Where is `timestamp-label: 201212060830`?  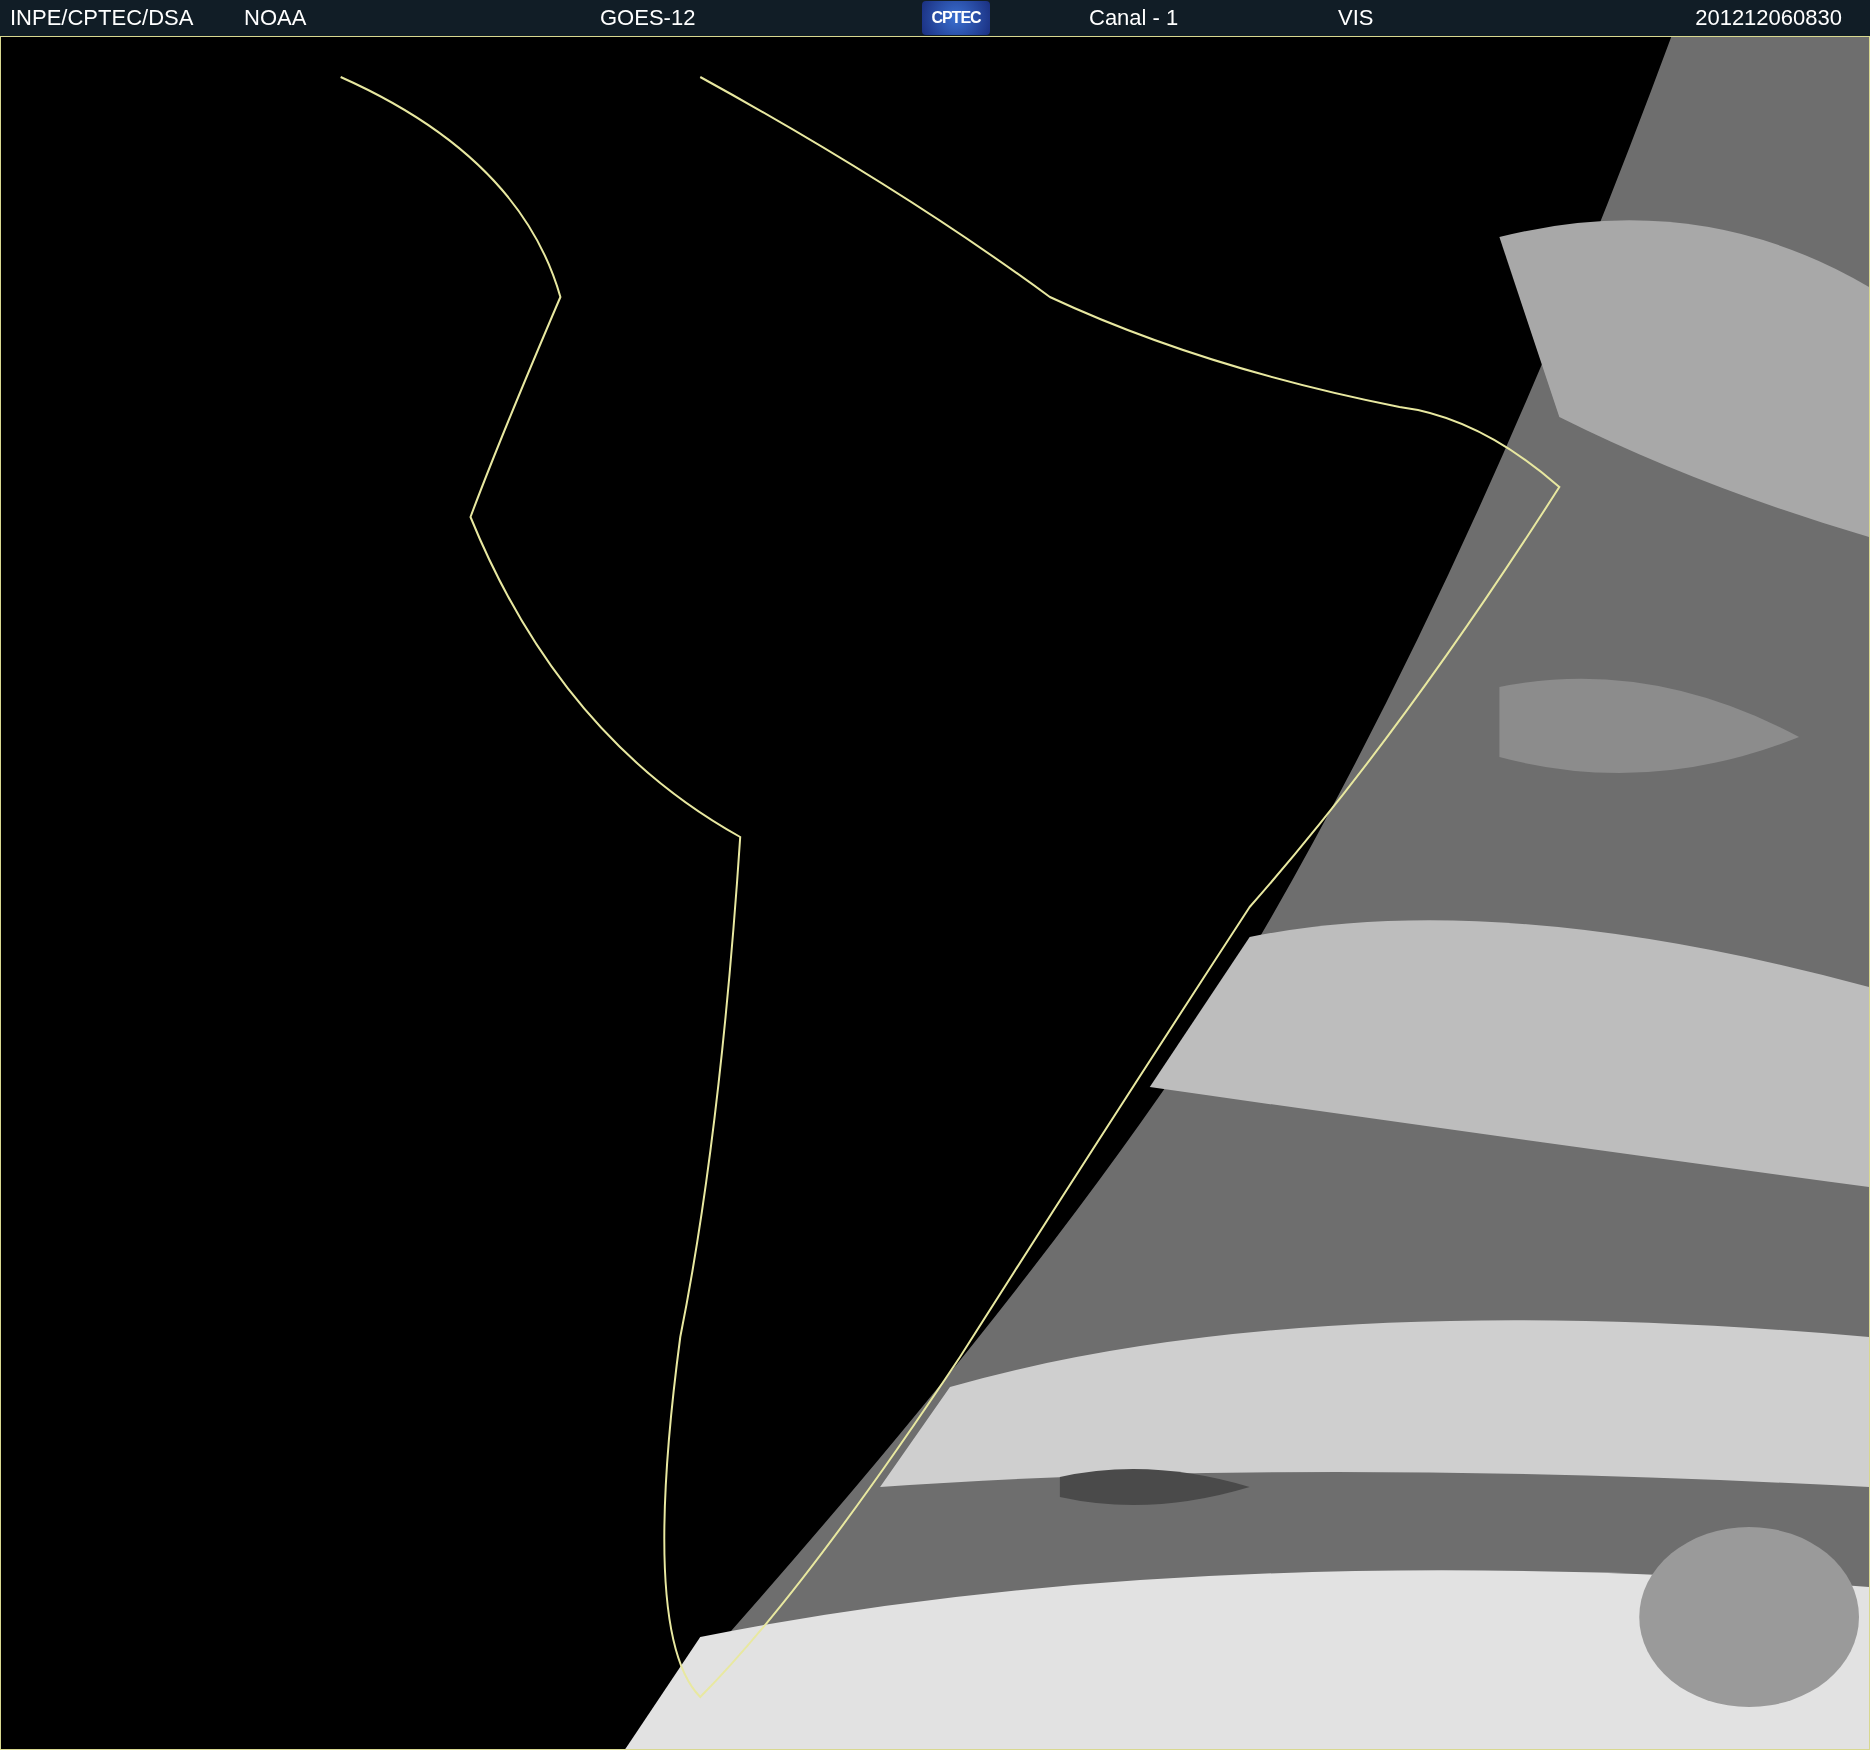
timestamp-label: 201212060830 is located at coordinates (1769, 18).